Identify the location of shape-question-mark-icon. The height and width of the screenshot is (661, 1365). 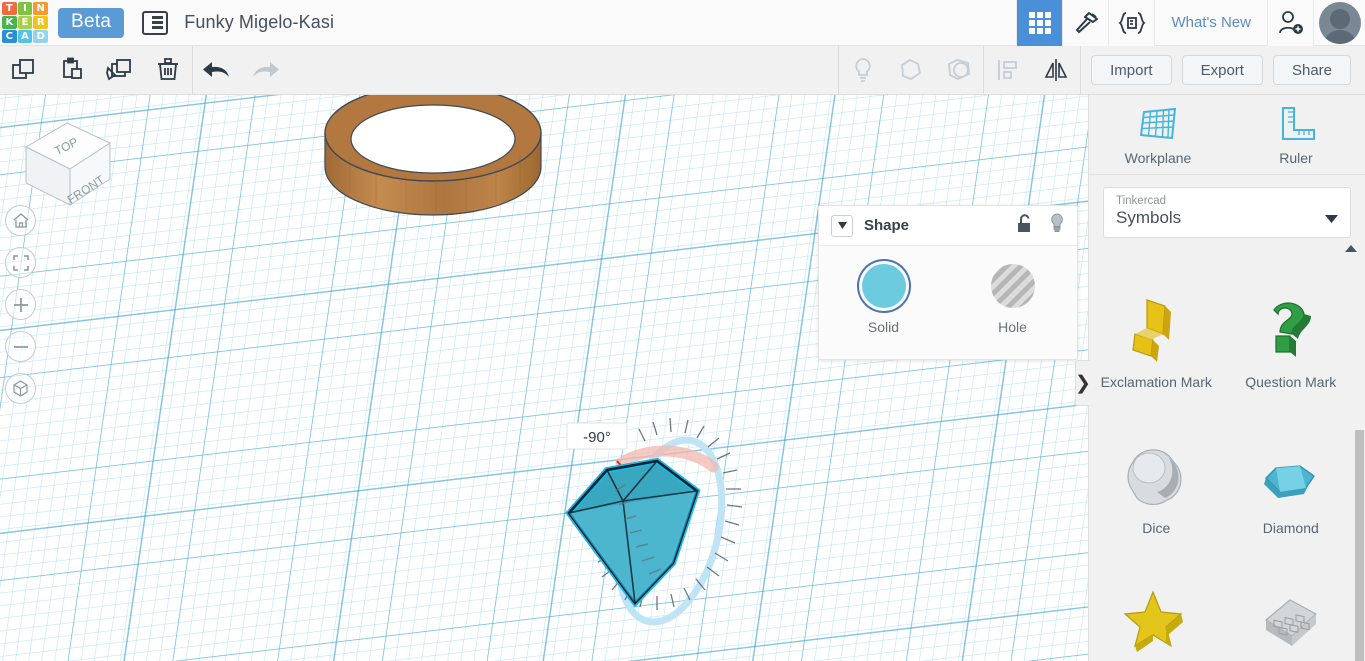
(1291, 329).